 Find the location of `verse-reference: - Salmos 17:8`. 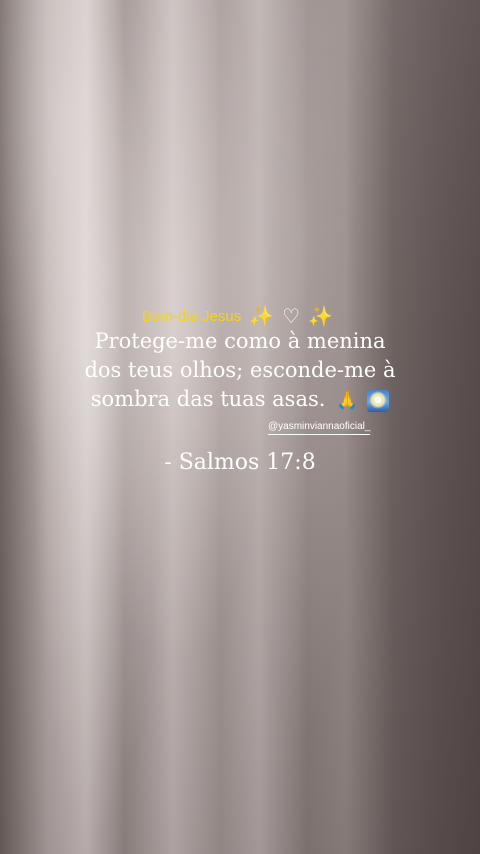

verse-reference: - Salmos 17:8 is located at coordinates (240, 462).